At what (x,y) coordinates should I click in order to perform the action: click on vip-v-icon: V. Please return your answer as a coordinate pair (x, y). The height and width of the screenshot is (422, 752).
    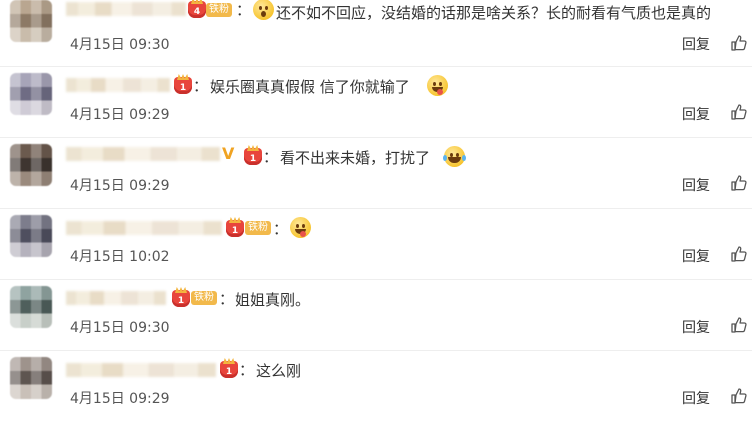
    Looking at the image, I should click on (228, 153).